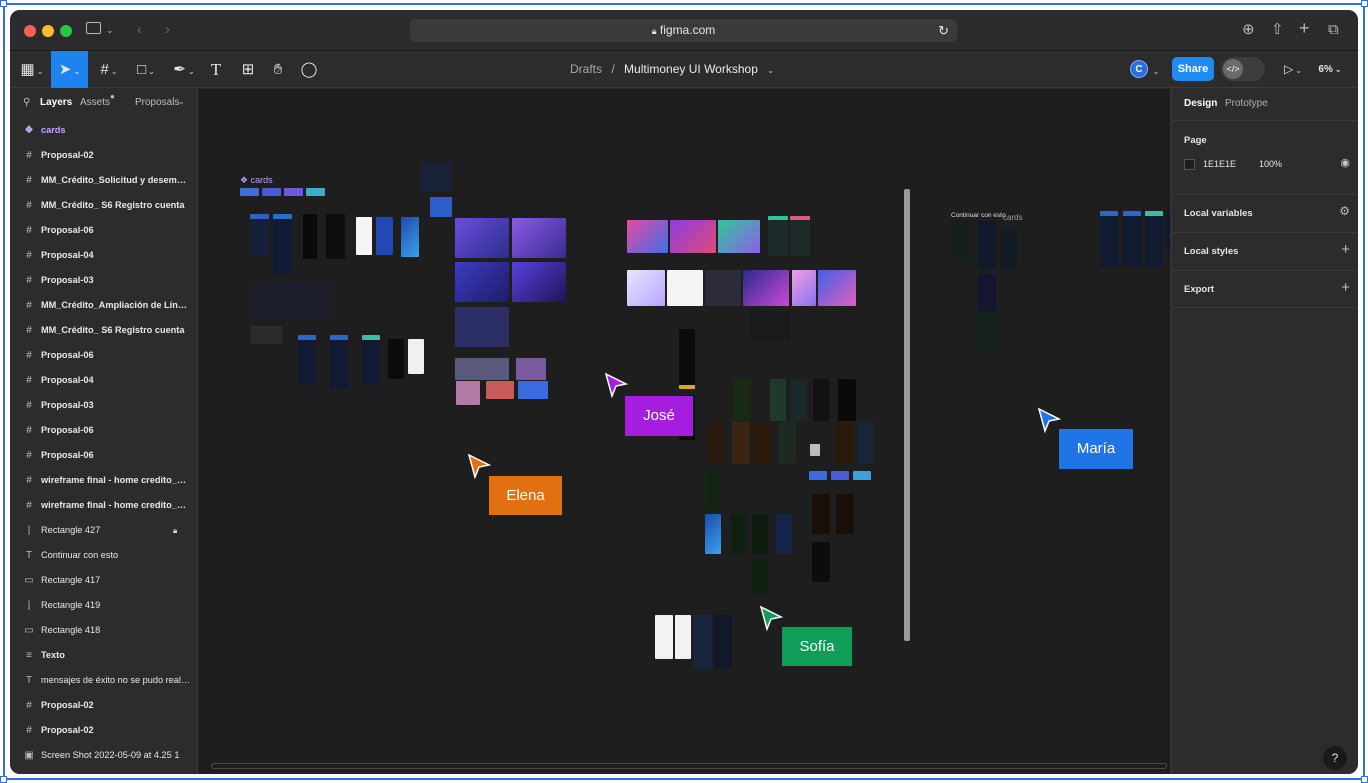 The height and width of the screenshot is (783, 1368). I want to click on layer-row: ≡ Texto, so click(104, 655).